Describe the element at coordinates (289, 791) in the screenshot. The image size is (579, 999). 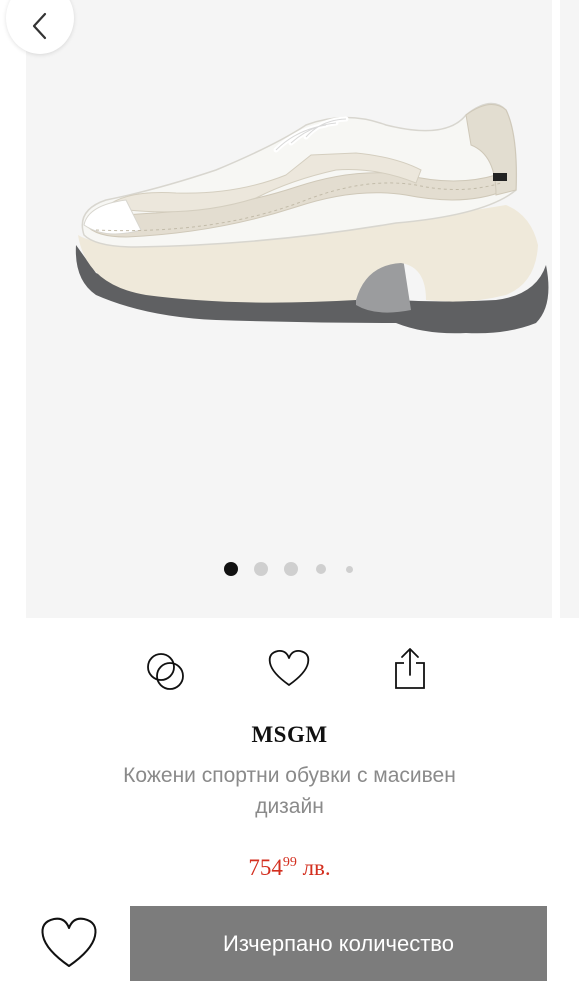
I see `product-title: Кожени спортни обувки с масивен дизайн` at that location.